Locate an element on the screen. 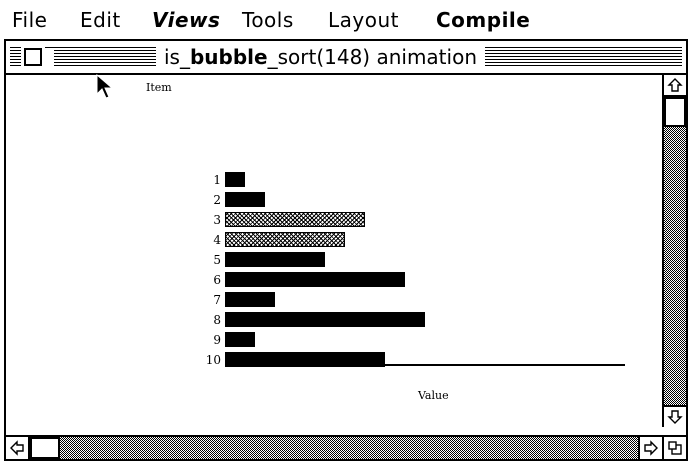  y-axis-label: Item is located at coordinates (159, 87).